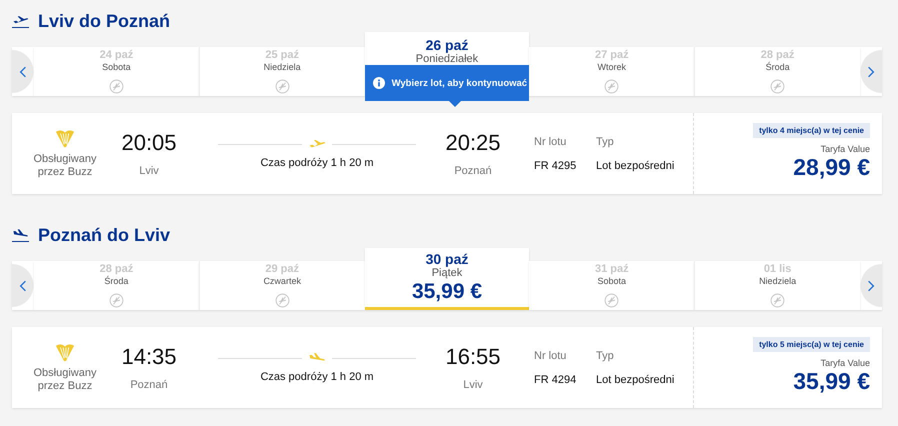  Describe the element at coordinates (149, 357) in the screenshot. I see `departure-time: 14:35` at that location.